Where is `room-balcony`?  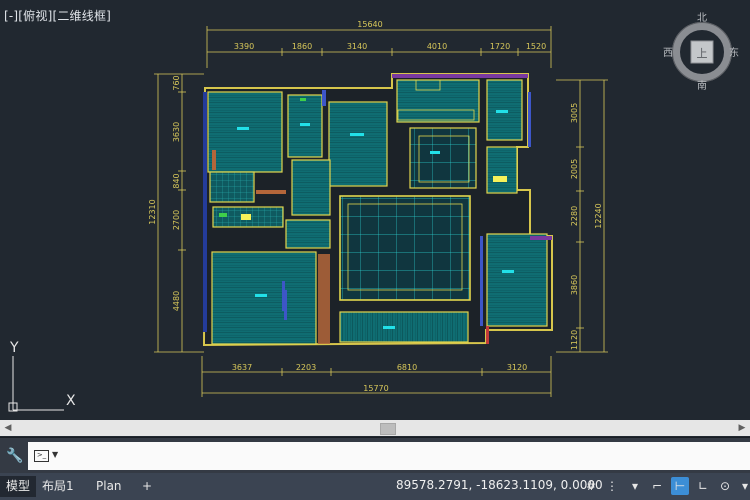 room-balcony is located at coordinates (404, 327).